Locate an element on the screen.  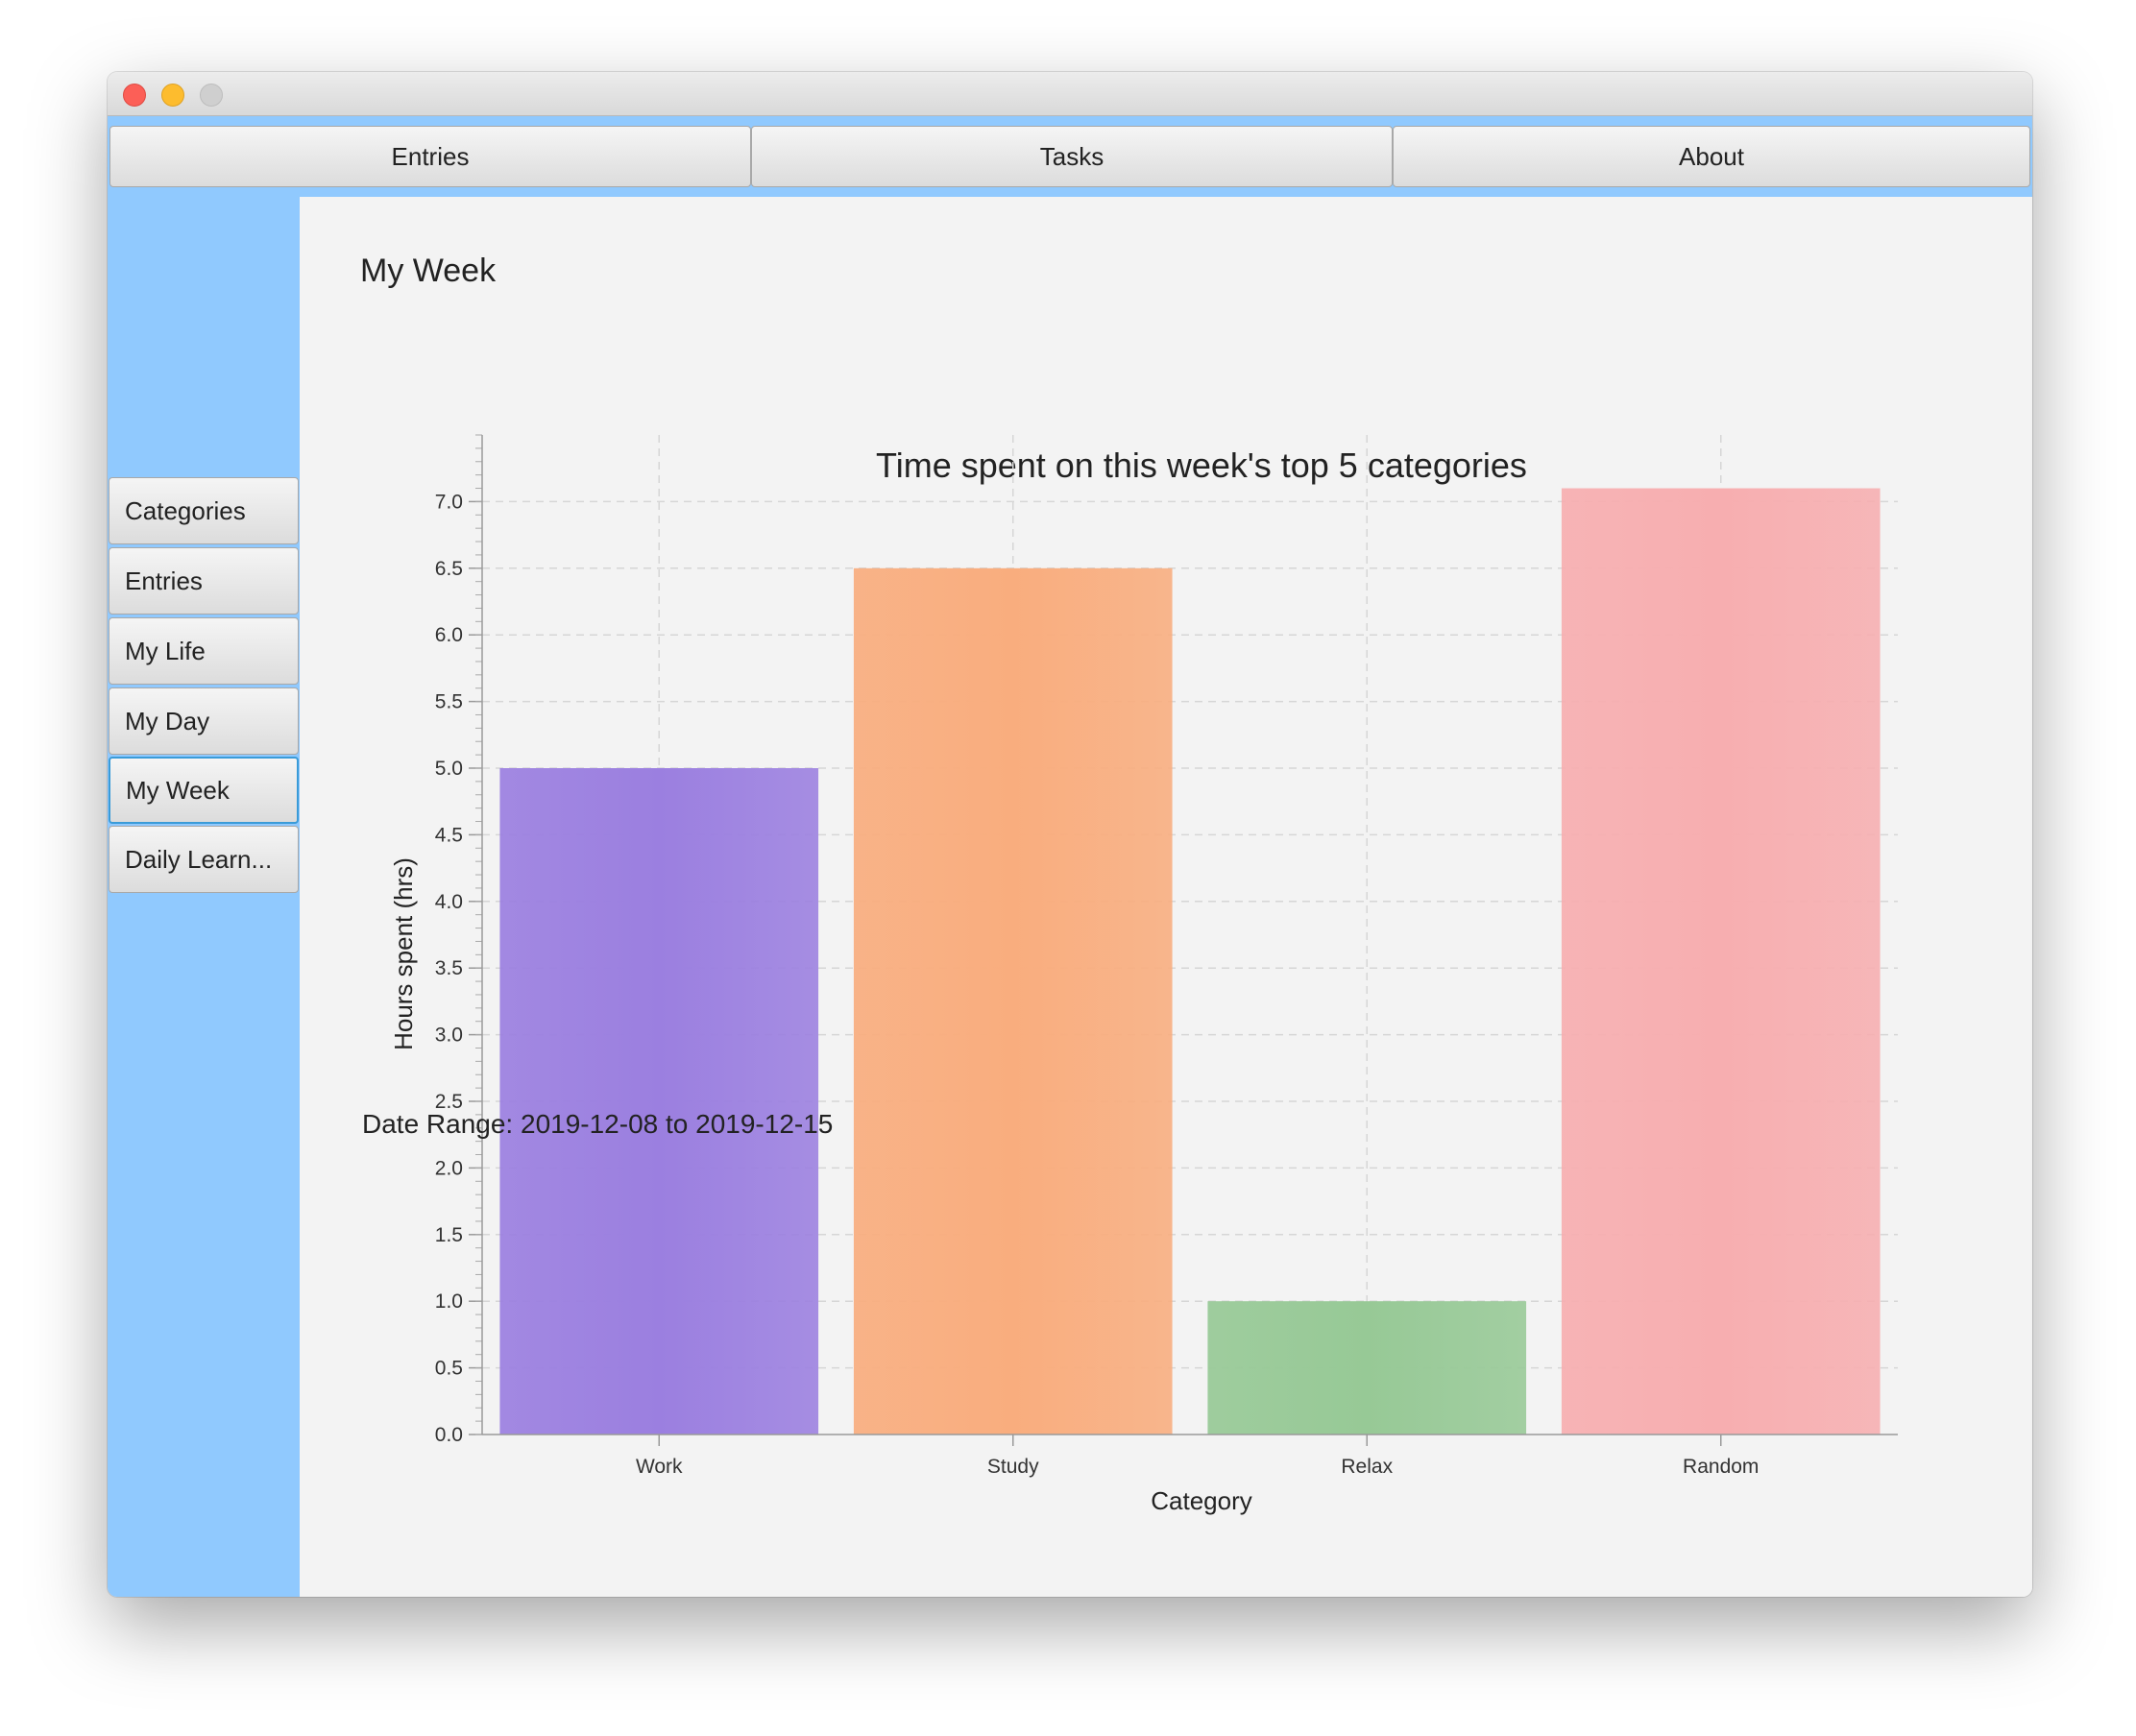
x-tick-label: Study is located at coordinates (1013, 1467).